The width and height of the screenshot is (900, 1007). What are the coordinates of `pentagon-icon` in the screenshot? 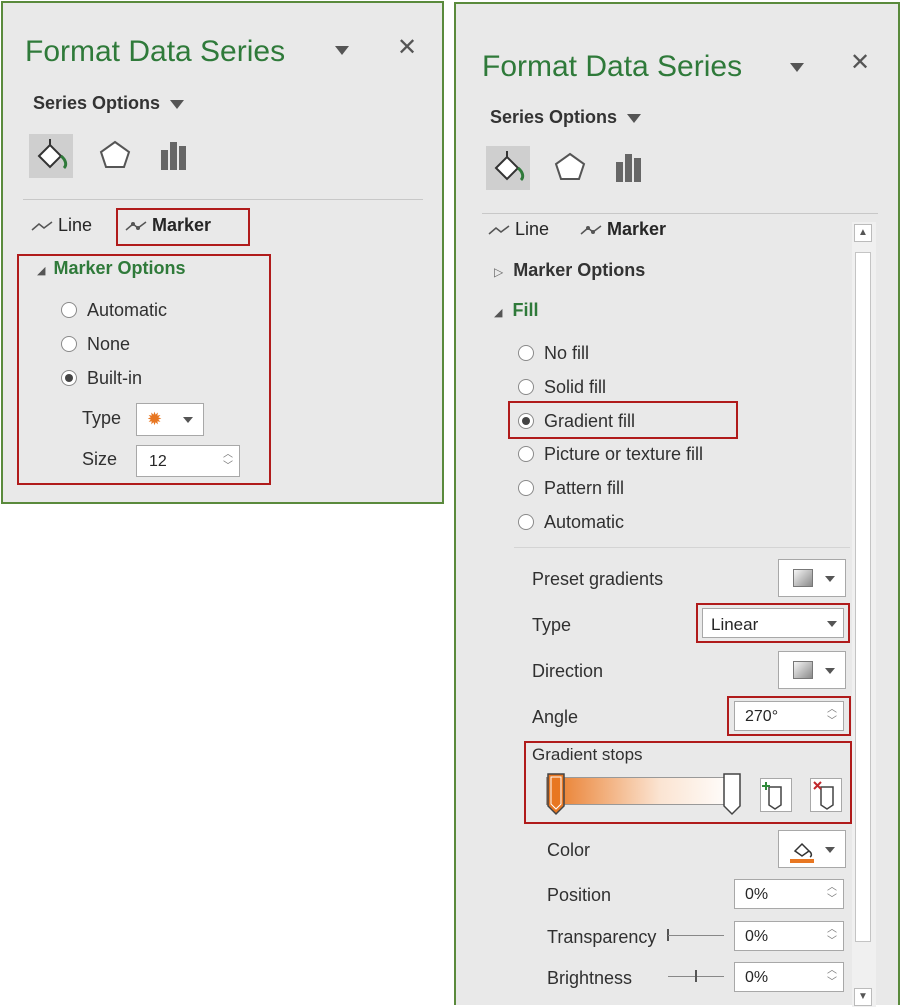 It's located at (570, 166).